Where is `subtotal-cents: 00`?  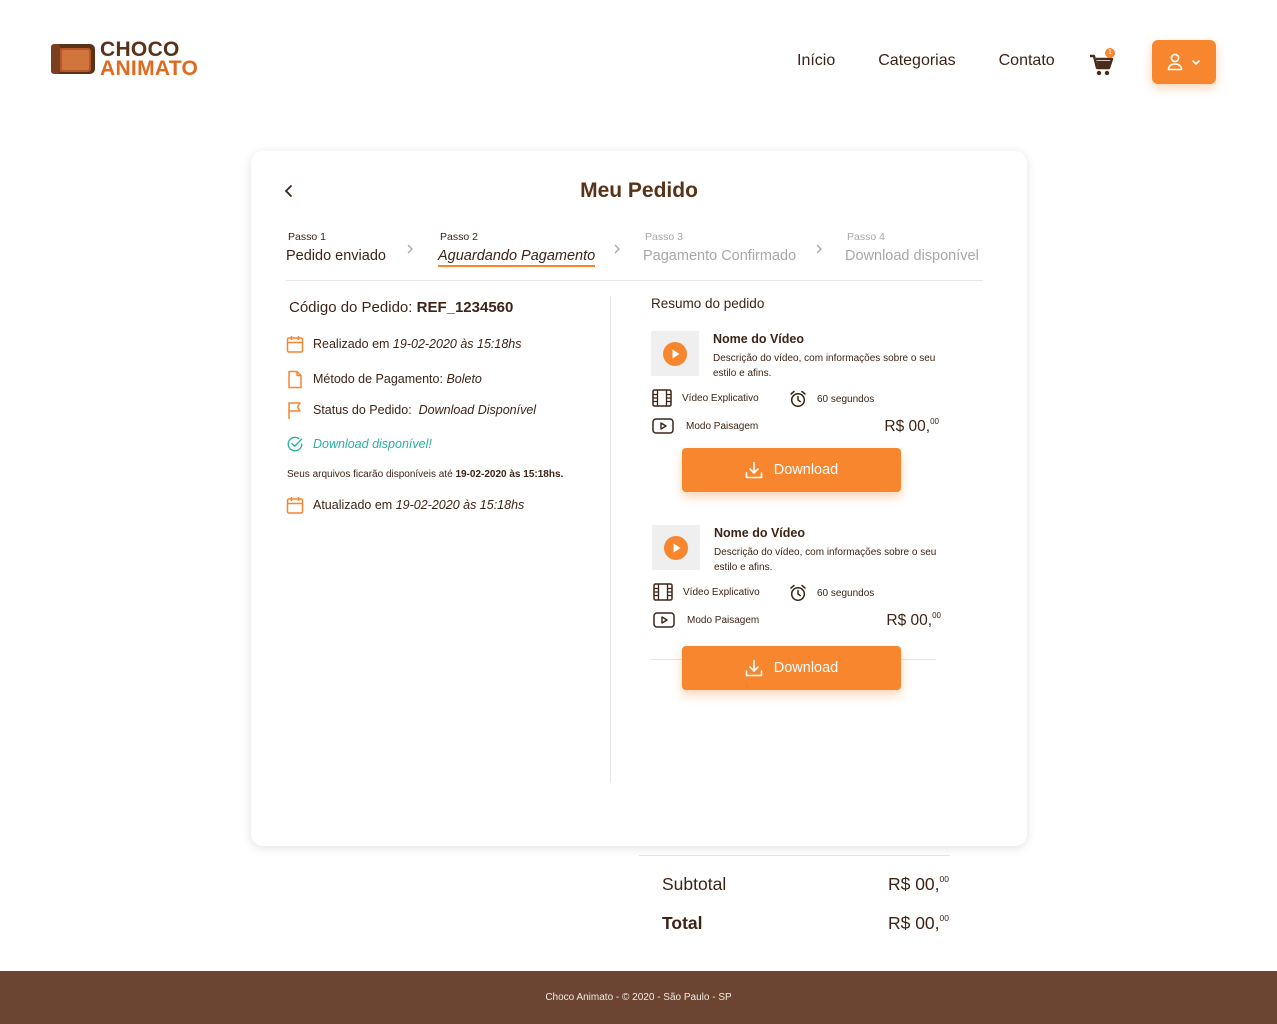 subtotal-cents: 00 is located at coordinates (944, 879).